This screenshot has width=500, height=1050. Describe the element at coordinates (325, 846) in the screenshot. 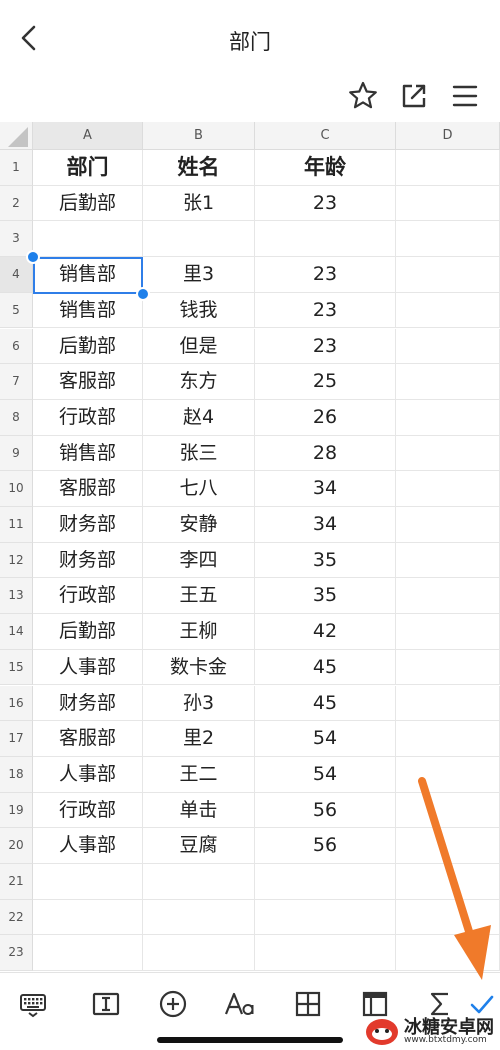

I see `cell-c20: 56` at that location.